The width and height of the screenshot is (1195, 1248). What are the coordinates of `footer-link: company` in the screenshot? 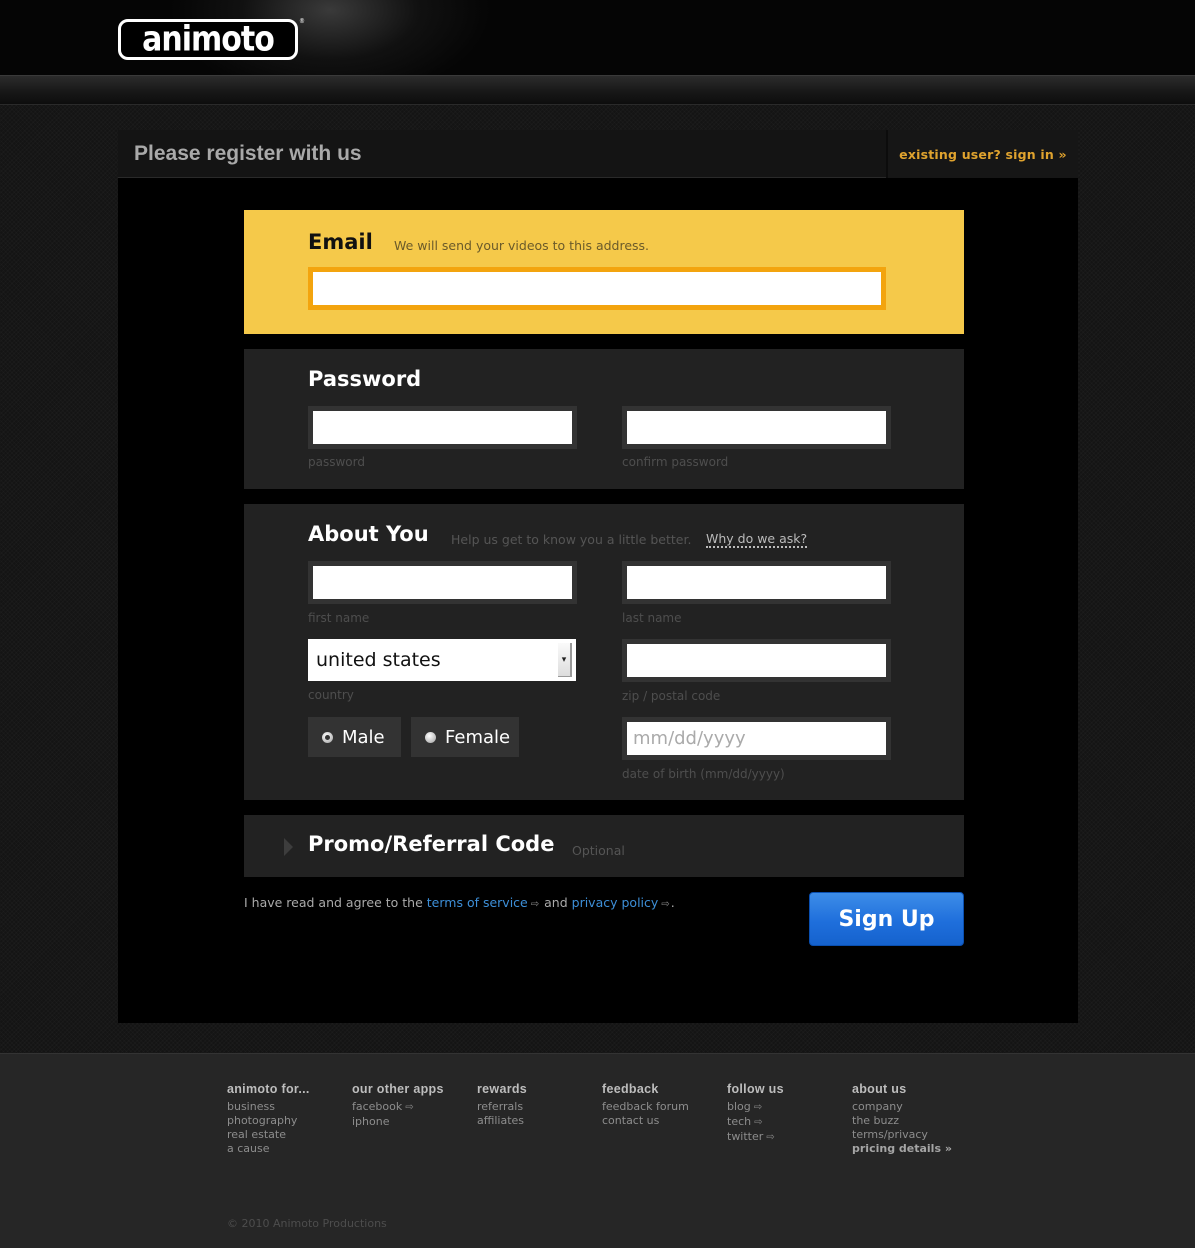 It's located at (902, 1107).